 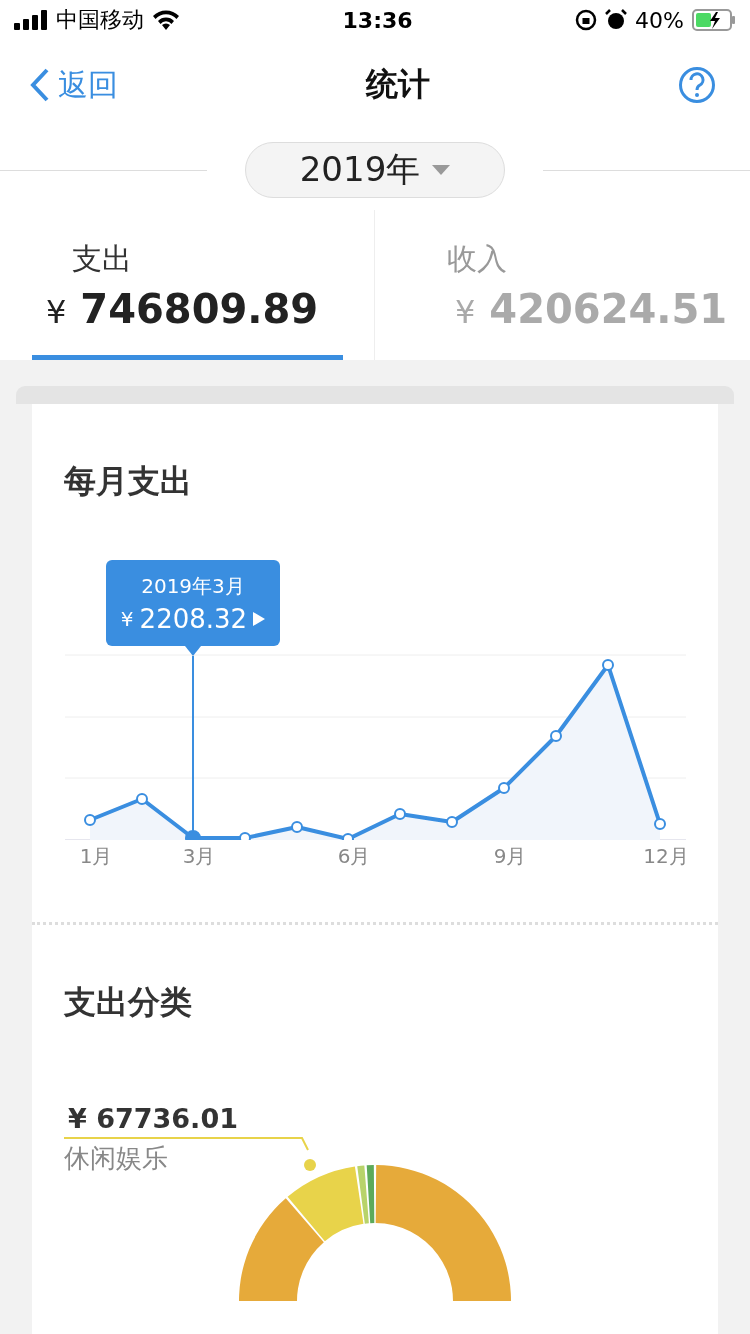 What do you see at coordinates (74, 85) in the screenshot?
I see `back-button: 返回` at bounding box center [74, 85].